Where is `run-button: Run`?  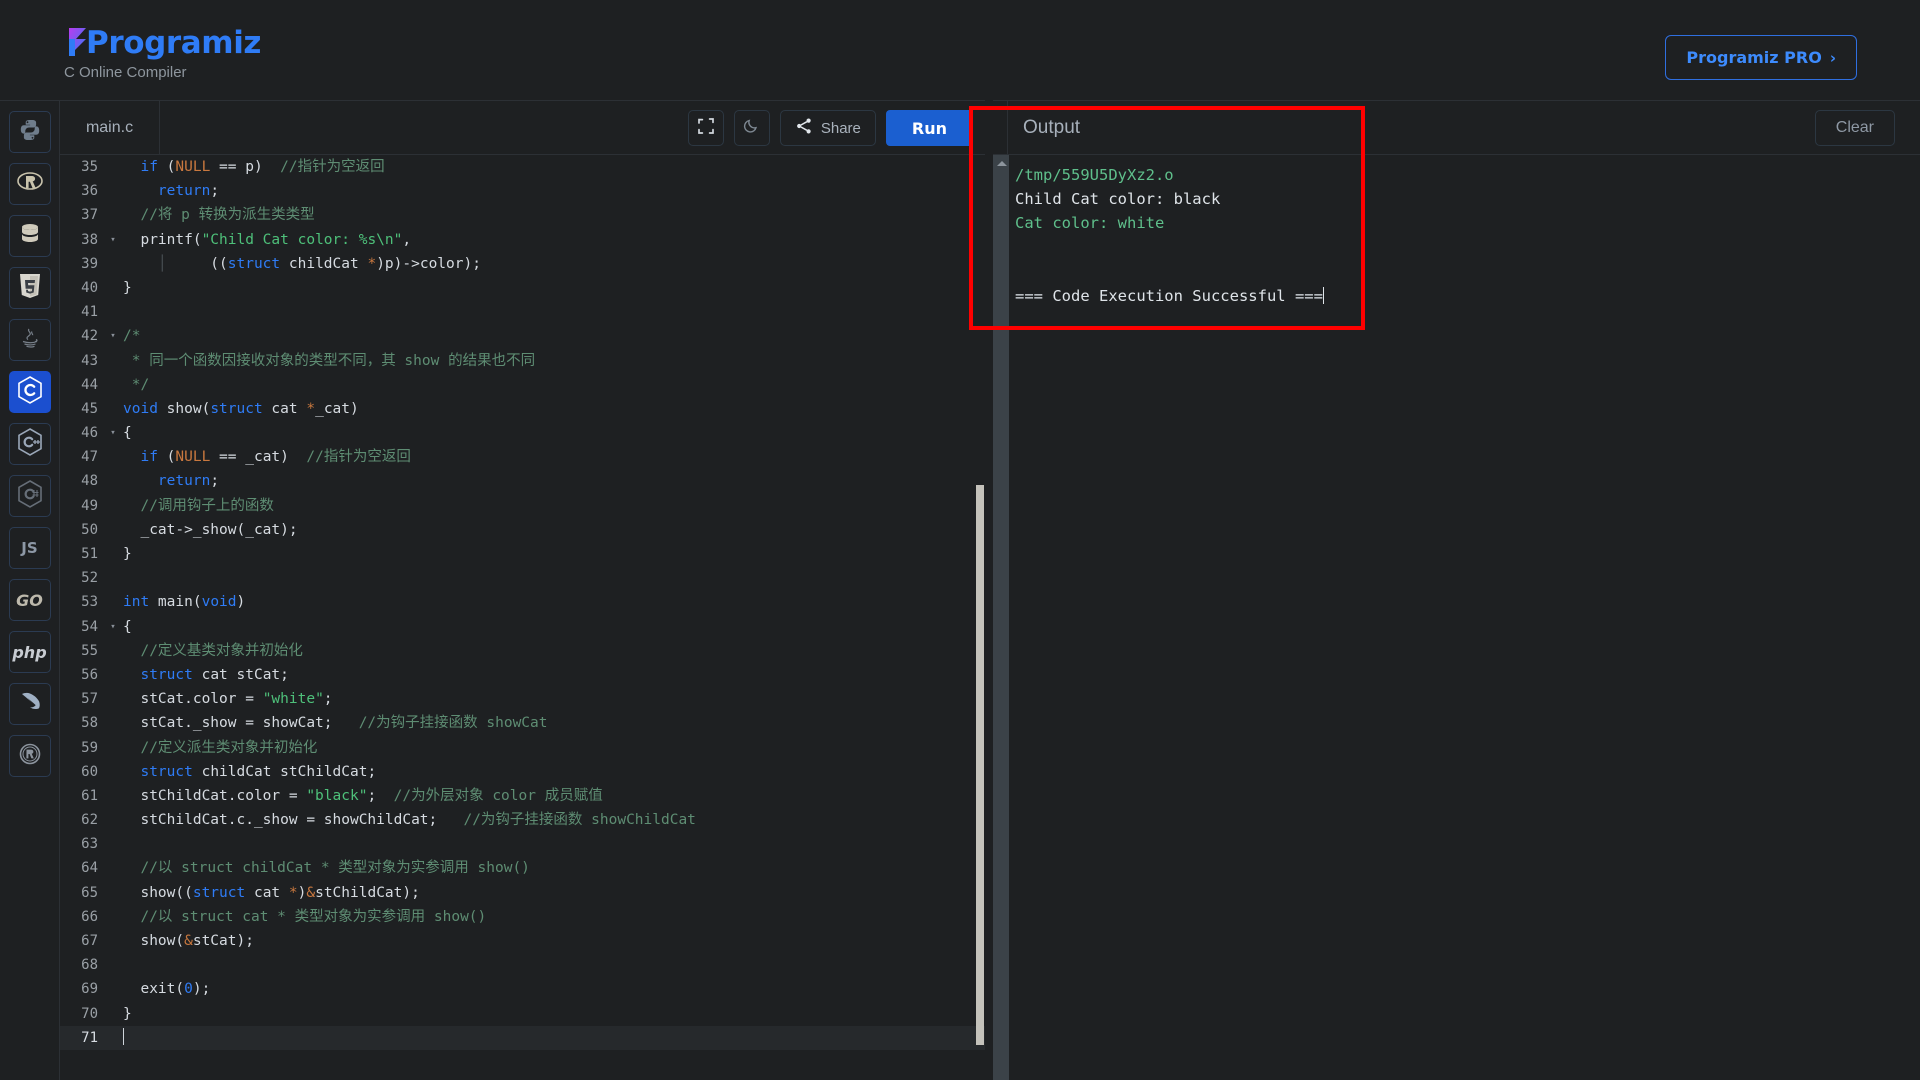
run-button: Run is located at coordinates (929, 128).